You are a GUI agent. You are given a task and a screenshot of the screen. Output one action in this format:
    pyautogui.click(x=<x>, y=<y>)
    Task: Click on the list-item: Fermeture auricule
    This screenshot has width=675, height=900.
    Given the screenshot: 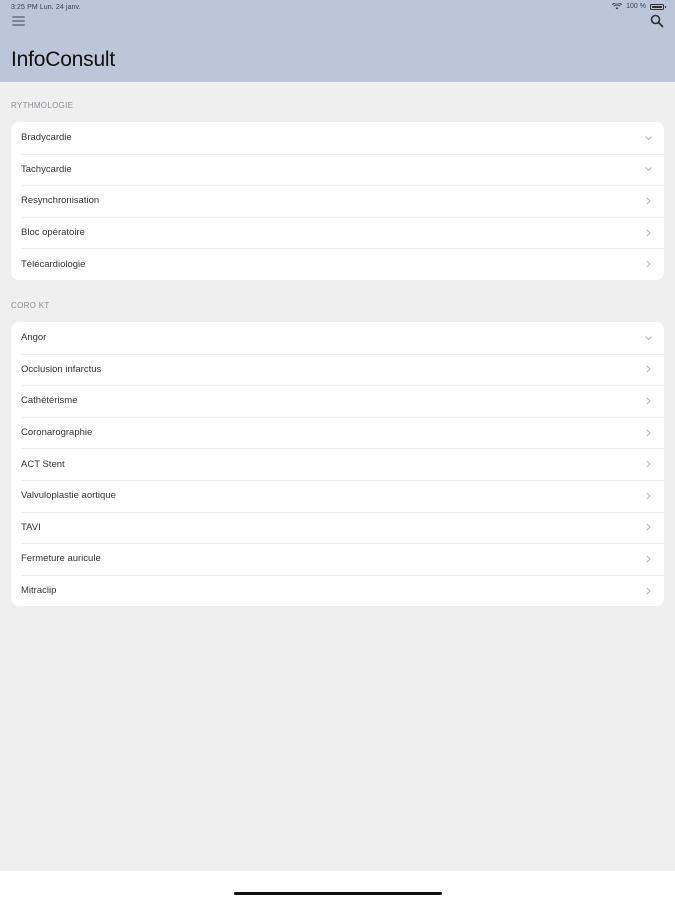 What is the action you would take?
    pyautogui.click(x=337, y=559)
    